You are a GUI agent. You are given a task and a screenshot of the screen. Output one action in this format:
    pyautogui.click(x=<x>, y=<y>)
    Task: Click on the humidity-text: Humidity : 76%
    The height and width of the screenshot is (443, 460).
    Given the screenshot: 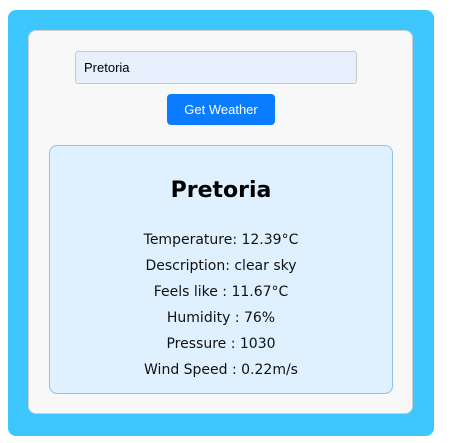 What is the action you would take?
    pyautogui.click(x=221, y=318)
    